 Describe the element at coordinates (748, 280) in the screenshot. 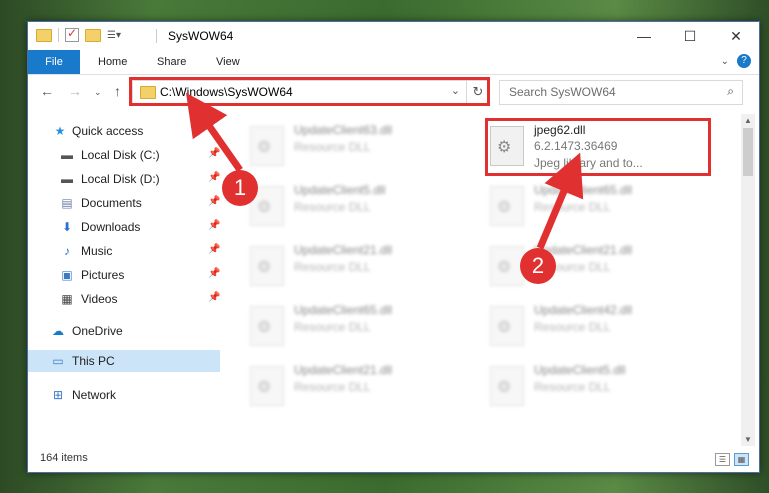

I see `vertical-scrollbar: ▲ ▼` at that location.